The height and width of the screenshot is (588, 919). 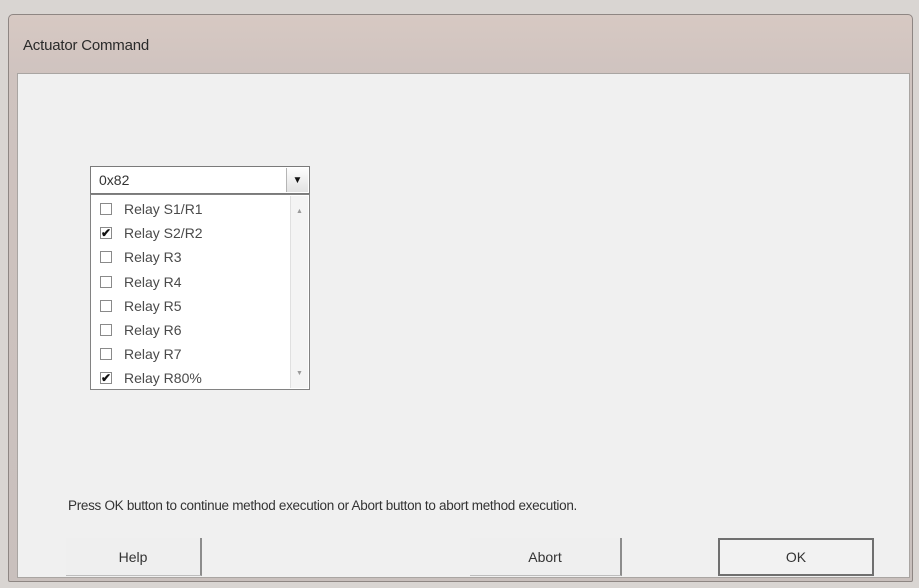 What do you see at coordinates (299, 292) in the screenshot?
I see `list-scrollbar: ▲ ▼` at bounding box center [299, 292].